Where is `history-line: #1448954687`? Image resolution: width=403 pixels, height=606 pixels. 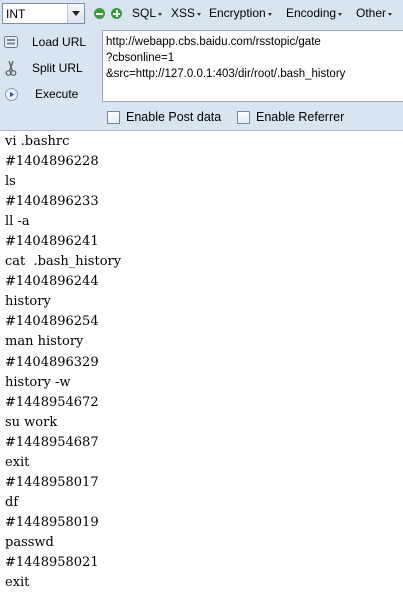
history-line: #1448954687 is located at coordinates (52, 442).